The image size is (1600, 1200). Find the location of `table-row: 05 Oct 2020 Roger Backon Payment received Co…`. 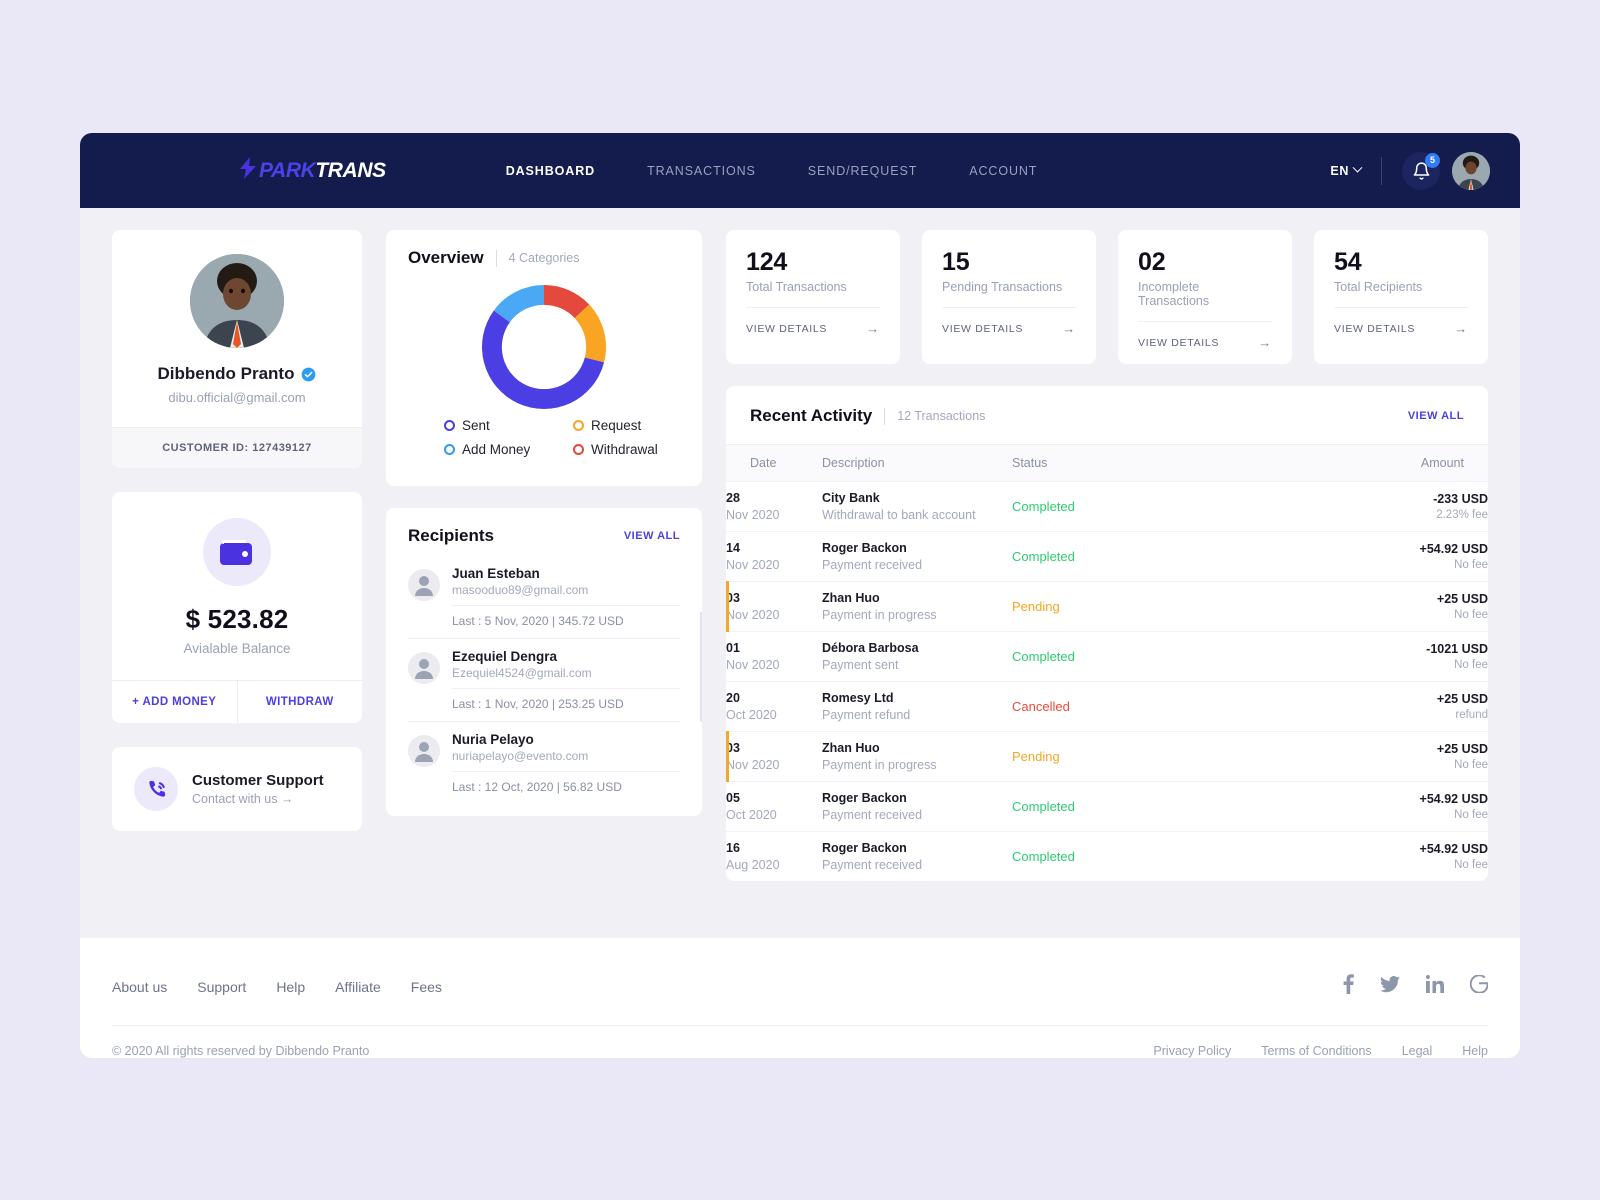

table-row: 05 Oct 2020 Roger Backon Payment received Co… is located at coordinates (1107, 806).